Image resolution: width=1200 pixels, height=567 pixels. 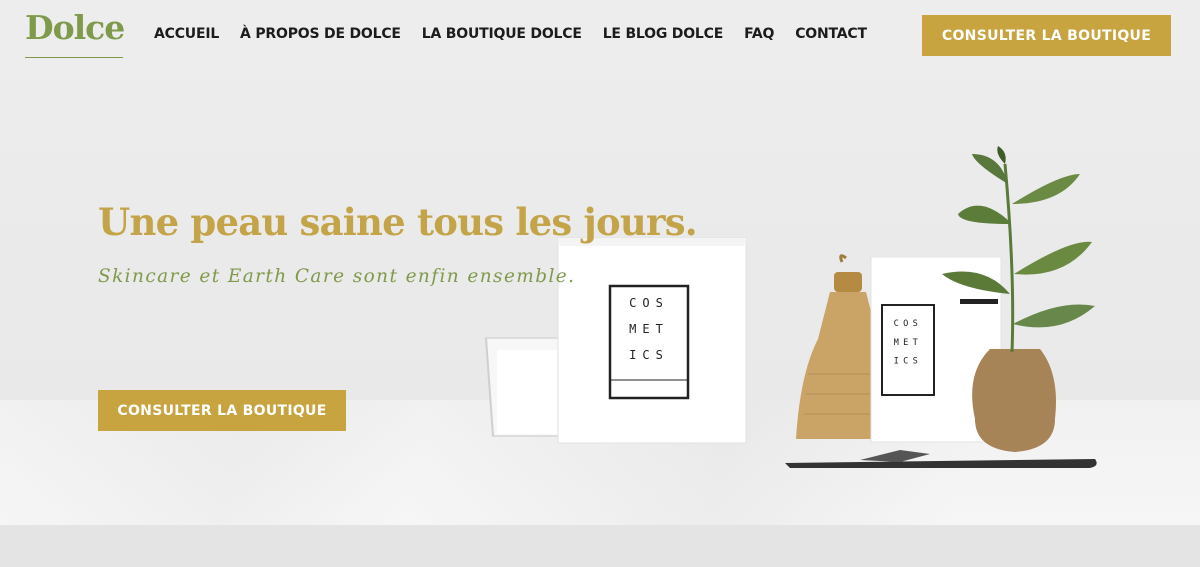 I want to click on cosmetics-box-large-label: COS MET ICS, so click(x=649, y=329).